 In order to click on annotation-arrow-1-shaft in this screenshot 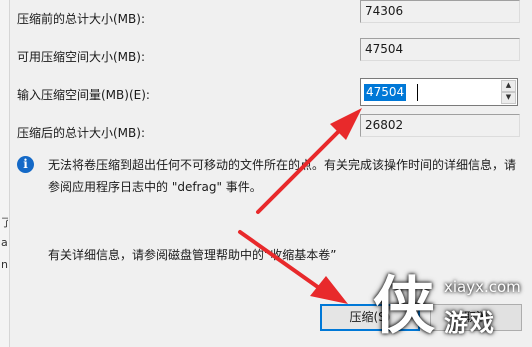, I will do `click(302, 168)`.